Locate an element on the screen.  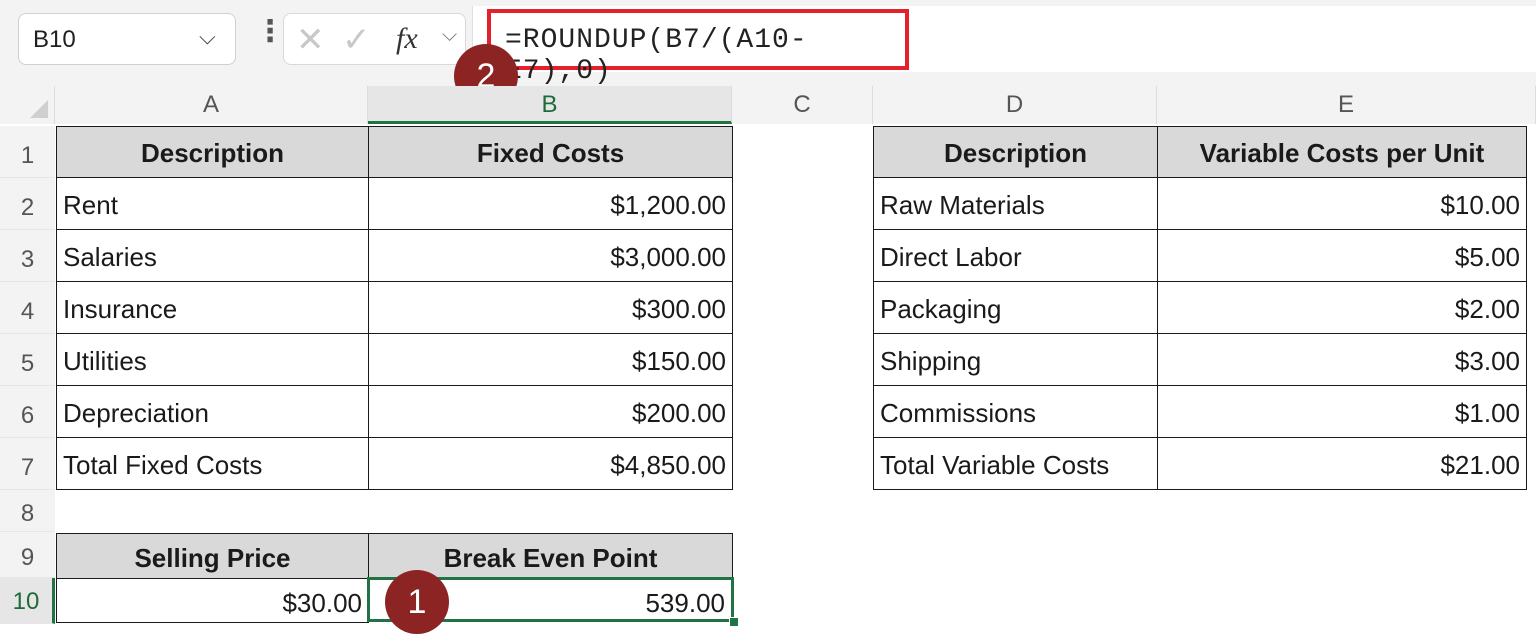
column-header-d: D is located at coordinates (1015, 105).